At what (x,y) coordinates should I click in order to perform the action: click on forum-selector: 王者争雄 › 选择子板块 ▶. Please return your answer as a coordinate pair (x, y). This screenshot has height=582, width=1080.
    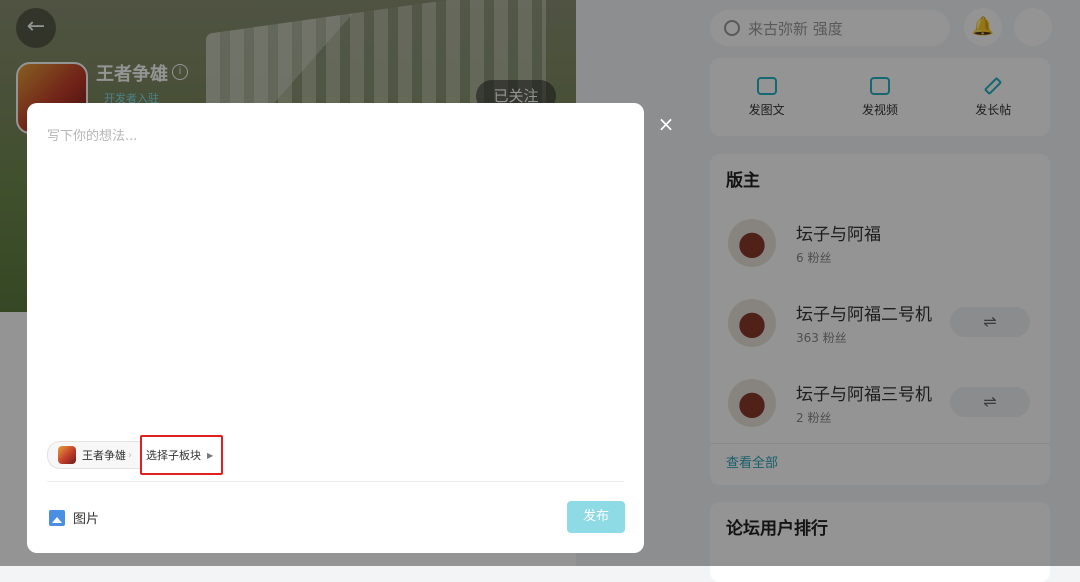
    Looking at the image, I should click on (135, 455).